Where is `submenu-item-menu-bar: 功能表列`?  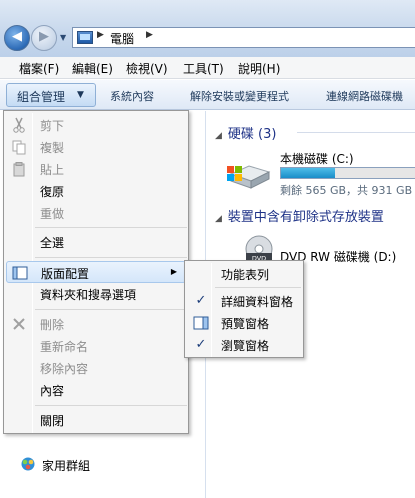
submenu-item-menu-bar: 功能表列 is located at coordinates (245, 274).